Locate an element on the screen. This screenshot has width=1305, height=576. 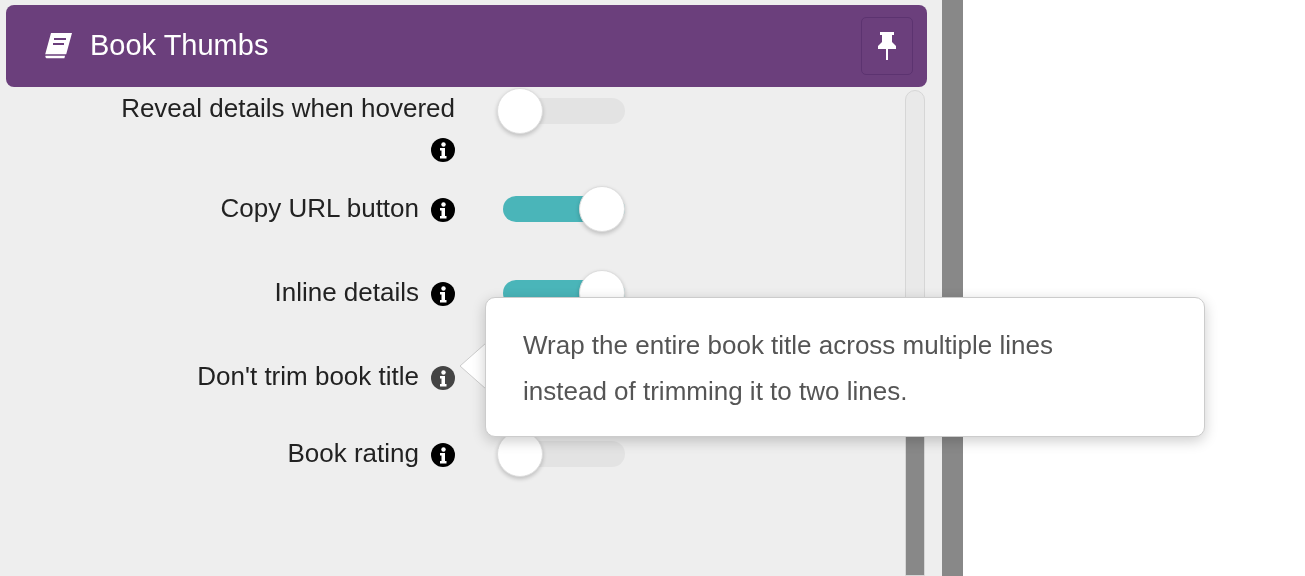
setting-label: Don't trim book title is located at coordinates (308, 376).